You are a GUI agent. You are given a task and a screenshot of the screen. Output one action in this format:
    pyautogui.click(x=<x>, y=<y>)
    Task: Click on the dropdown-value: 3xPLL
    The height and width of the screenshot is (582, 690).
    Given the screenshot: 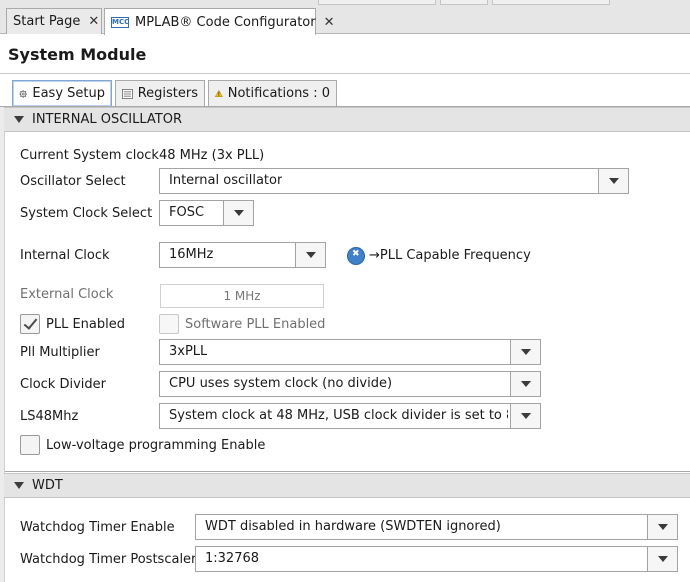 What is the action you would take?
    pyautogui.click(x=188, y=351)
    